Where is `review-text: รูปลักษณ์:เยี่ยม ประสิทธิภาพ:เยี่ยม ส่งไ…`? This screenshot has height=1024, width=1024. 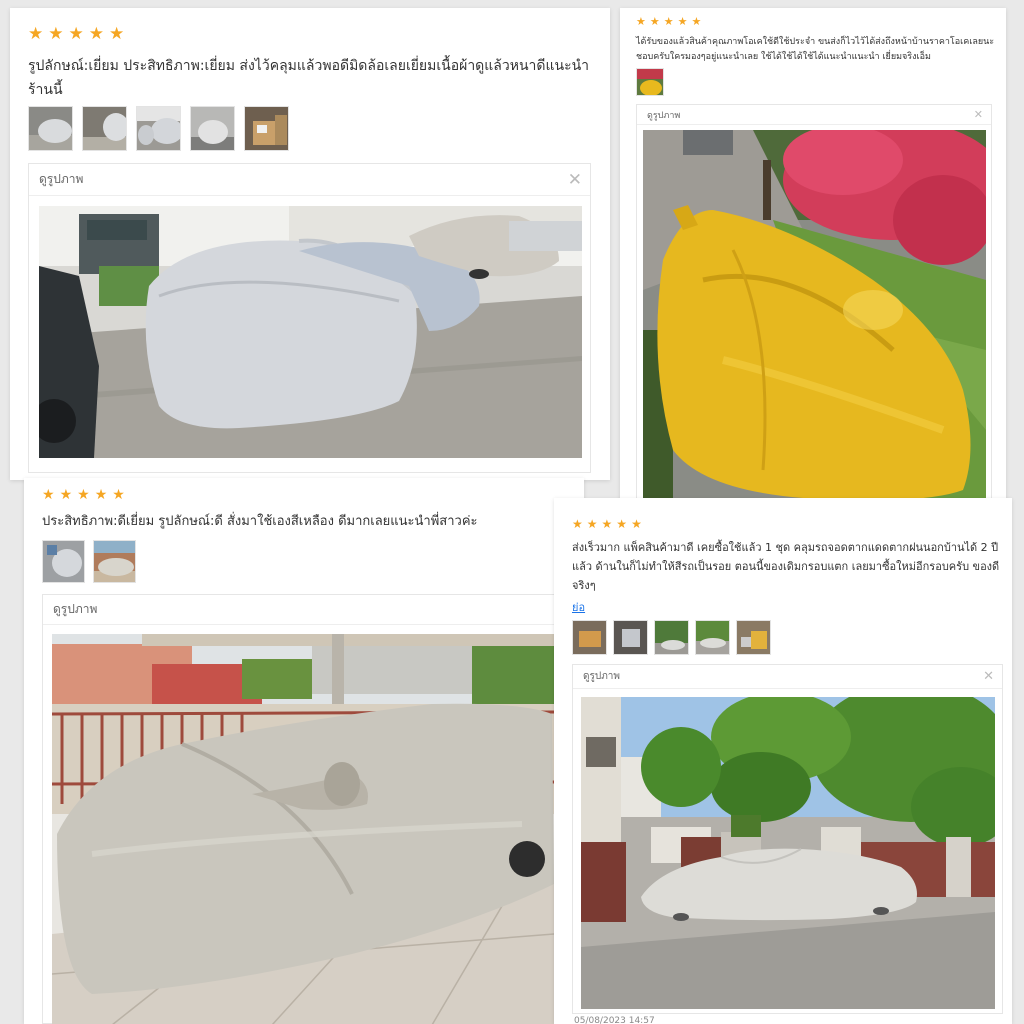
review-text: รูปลักษณ์:เยี่ยม ประสิทธิภาพ:เยี่ยม ส่งไ… is located at coordinates (309, 78).